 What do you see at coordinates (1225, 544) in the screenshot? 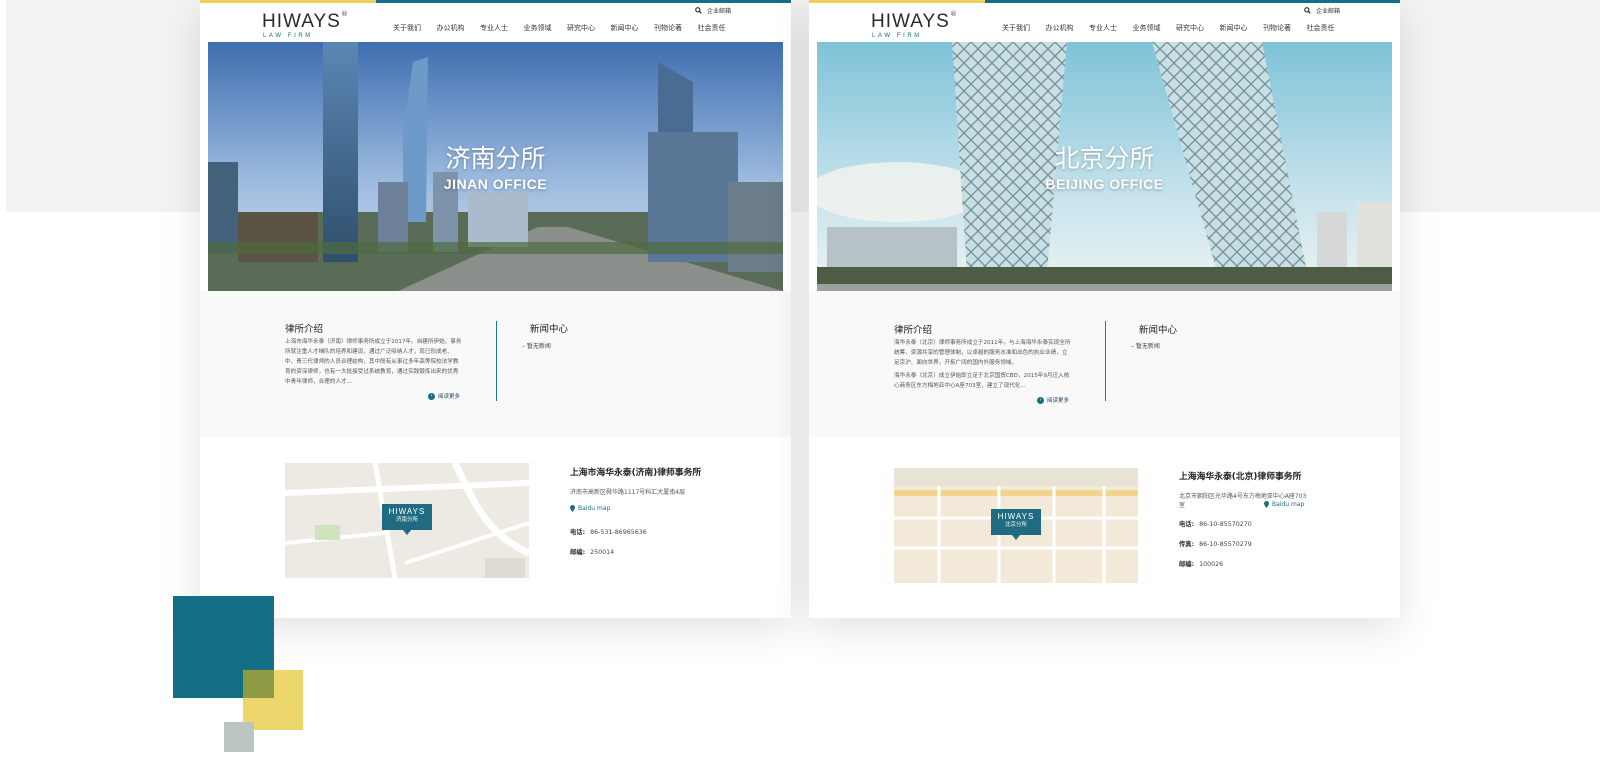
I see `fax-value: 86-10-85570279` at bounding box center [1225, 544].